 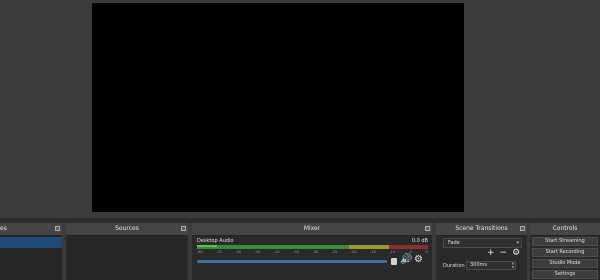 What do you see at coordinates (513, 265) in the screenshot?
I see `spinner-icon: ▲ ▼` at bounding box center [513, 265].